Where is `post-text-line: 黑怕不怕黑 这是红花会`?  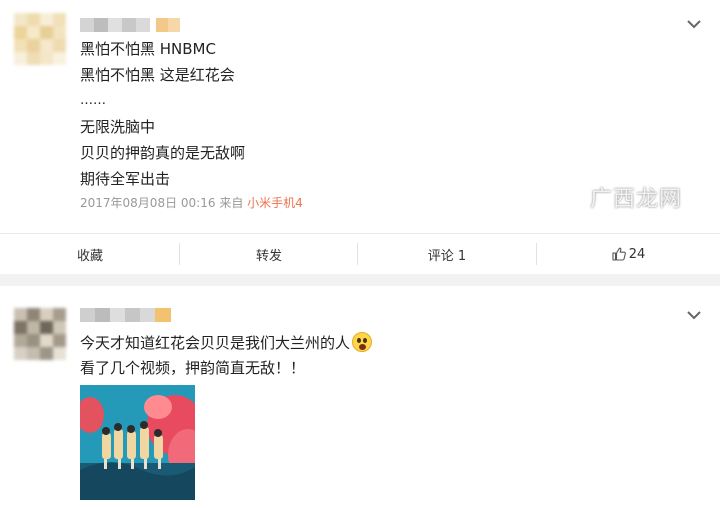
post-text-line: 黑怕不怕黑 这是红花会 is located at coordinates (157, 75).